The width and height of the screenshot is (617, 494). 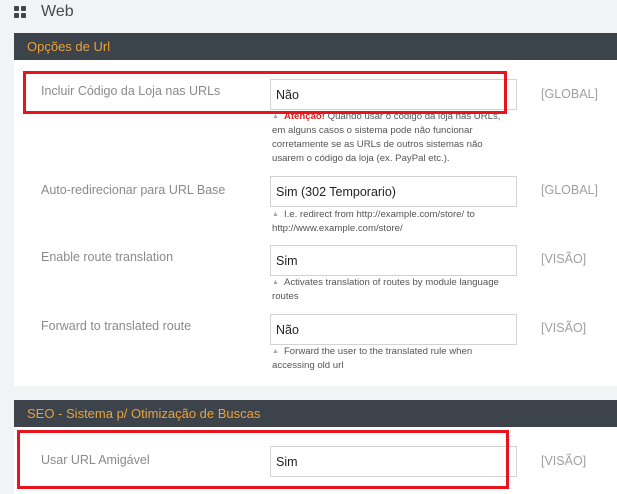 I want to click on section-title: SEO - Sistema p/ Otimização de Buscas, so click(x=144, y=413).